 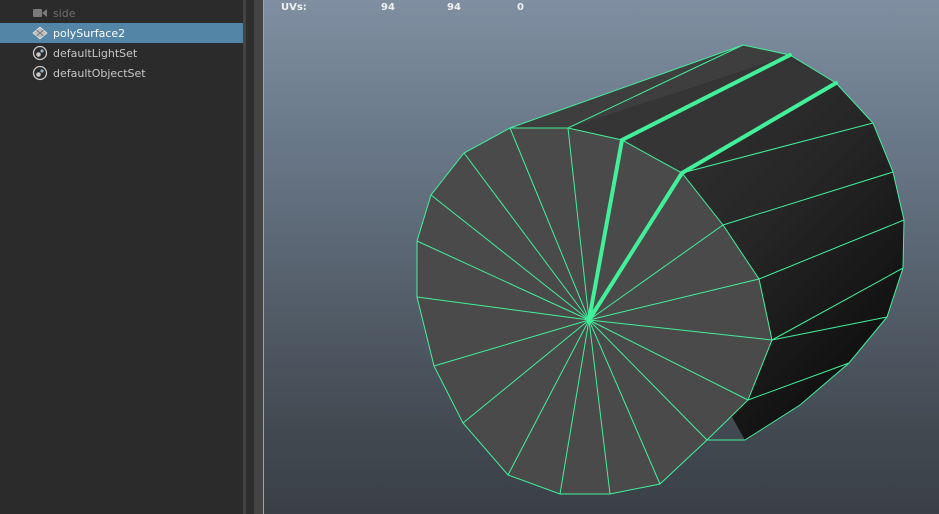 I want to click on outliner-item-polysurface2: polySurface2, so click(x=121, y=33).